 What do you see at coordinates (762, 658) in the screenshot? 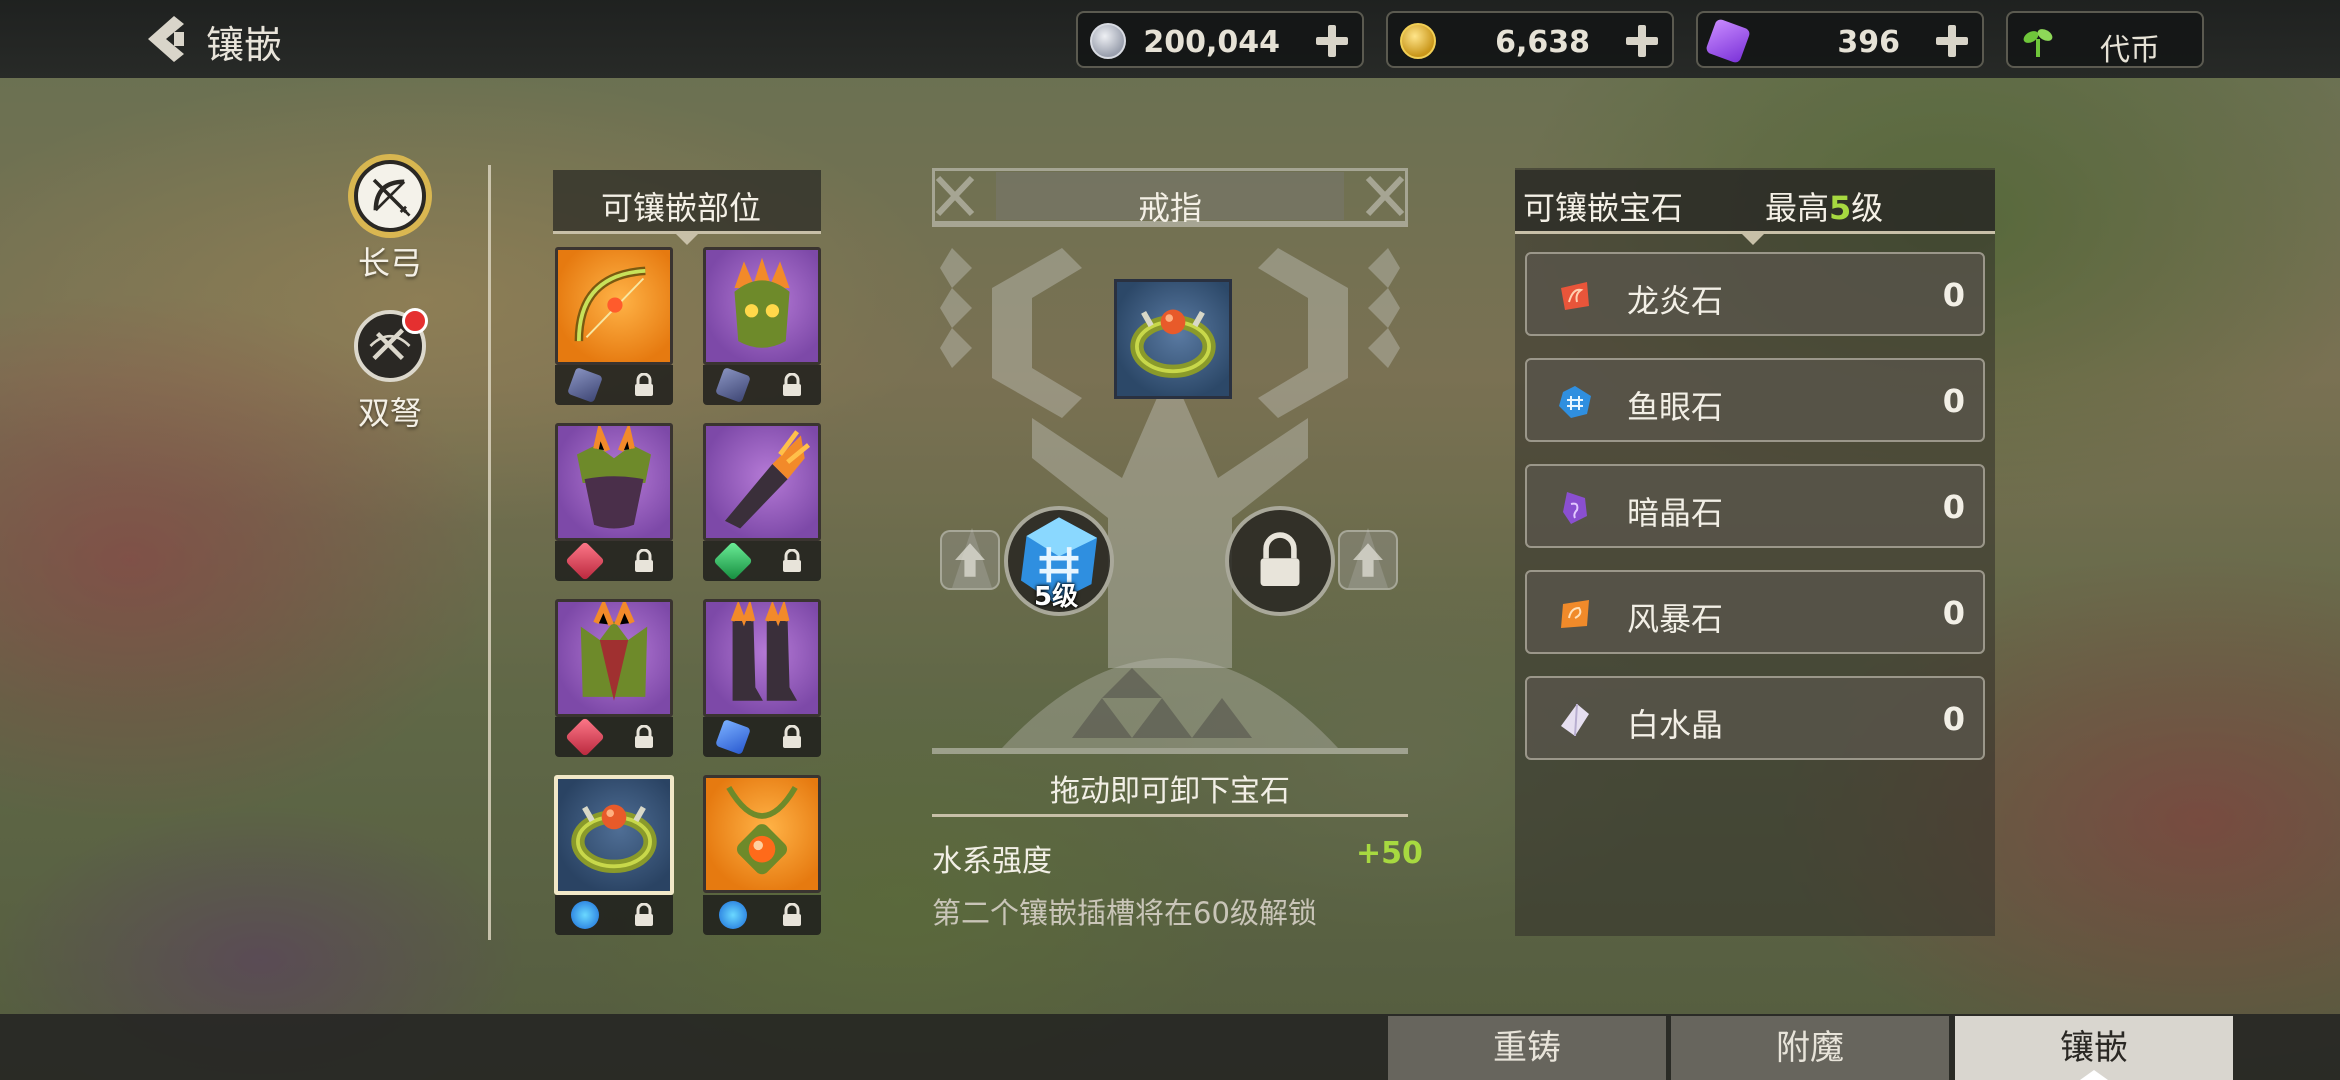
I see `slot-boots` at bounding box center [762, 658].